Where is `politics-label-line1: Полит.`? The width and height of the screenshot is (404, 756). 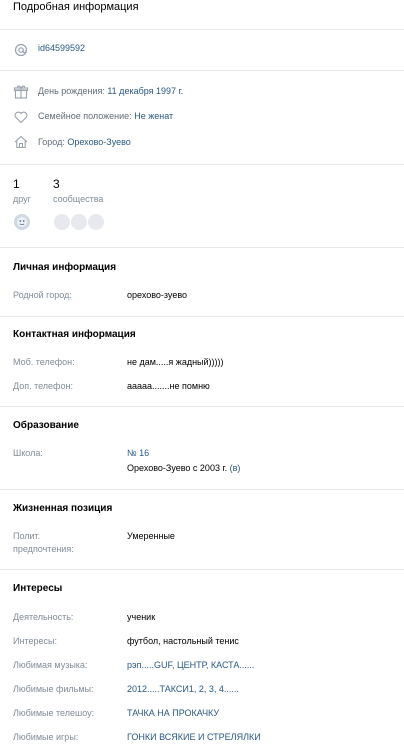 politics-label-line1: Полит. is located at coordinates (27, 536).